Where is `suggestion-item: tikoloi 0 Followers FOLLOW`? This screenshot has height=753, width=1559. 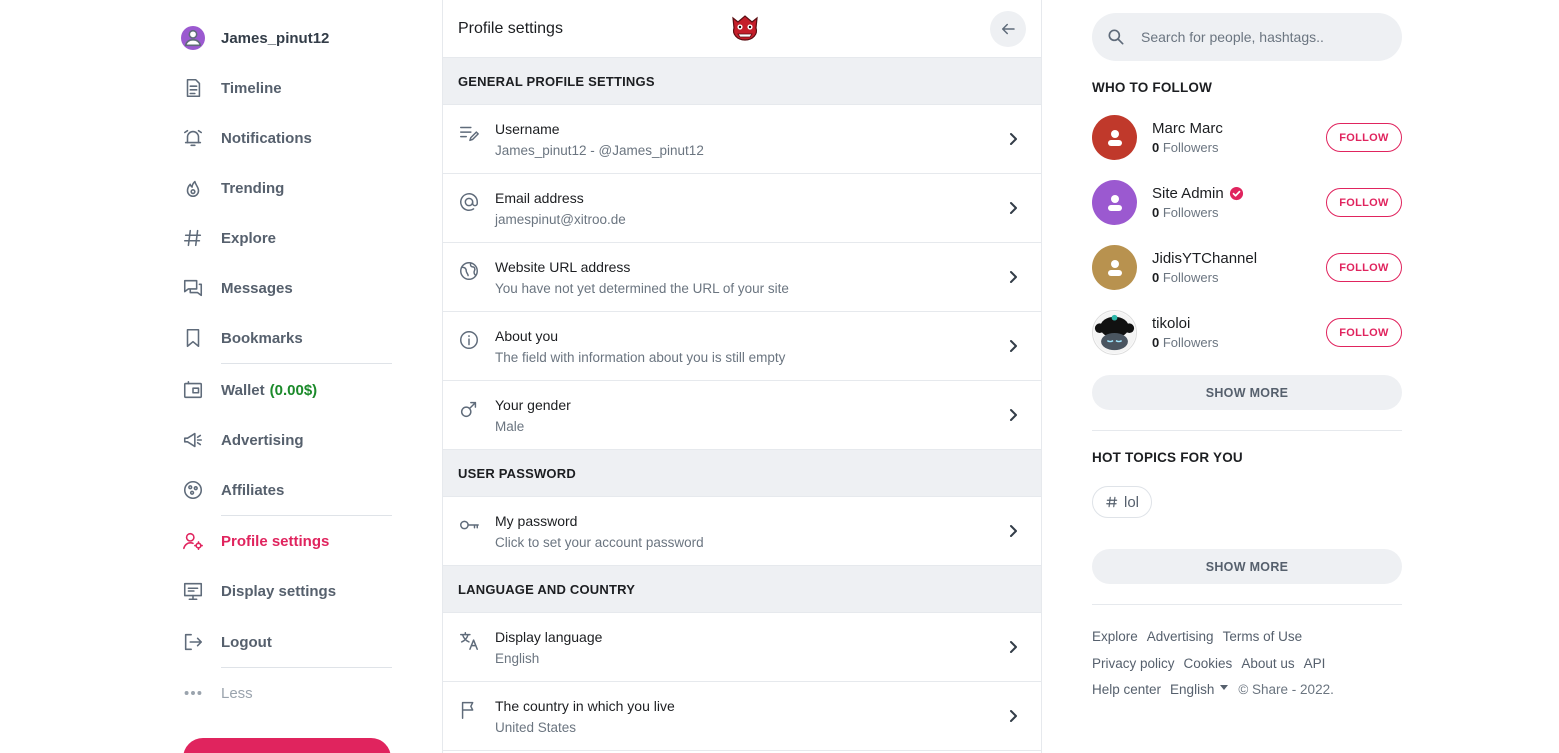
suggestion-item: tikoloi 0 Followers FOLLOW is located at coordinates (1247, 332).